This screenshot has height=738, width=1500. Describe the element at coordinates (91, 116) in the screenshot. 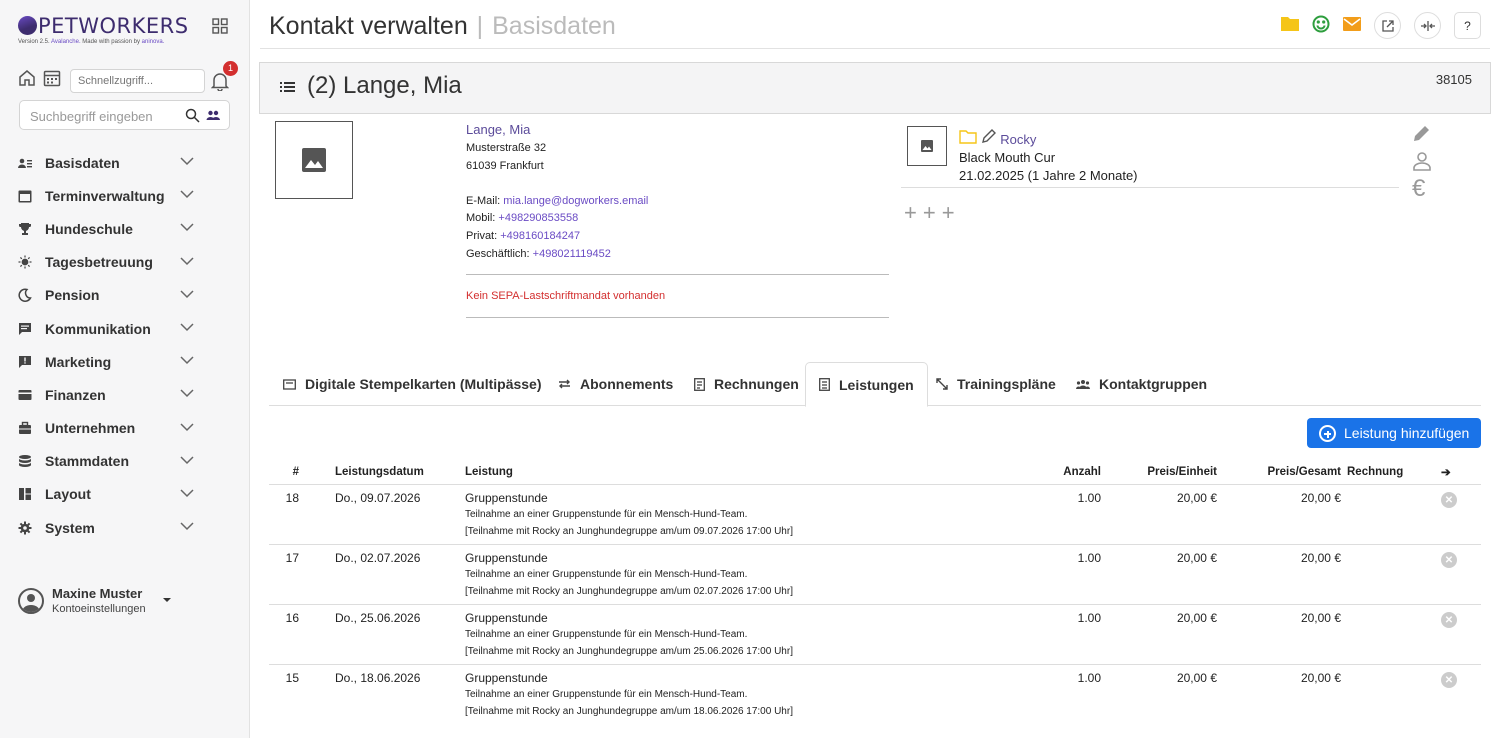

I see `search-placeholder: Suchbegriff eingeben` at that location.